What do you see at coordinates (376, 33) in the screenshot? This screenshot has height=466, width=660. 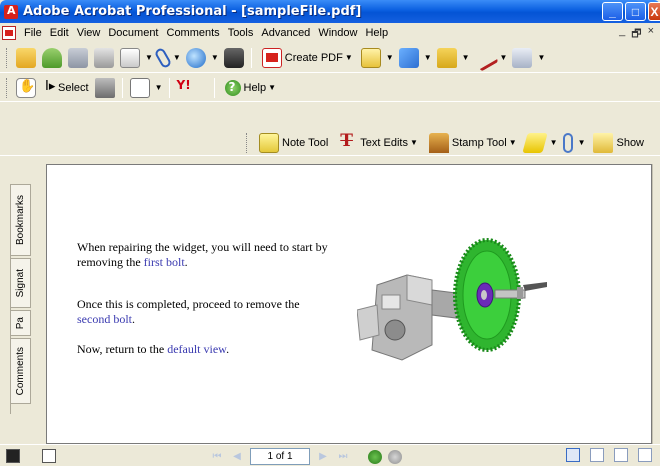 I see `menu-help: Help` at bounding box center [376, 33].